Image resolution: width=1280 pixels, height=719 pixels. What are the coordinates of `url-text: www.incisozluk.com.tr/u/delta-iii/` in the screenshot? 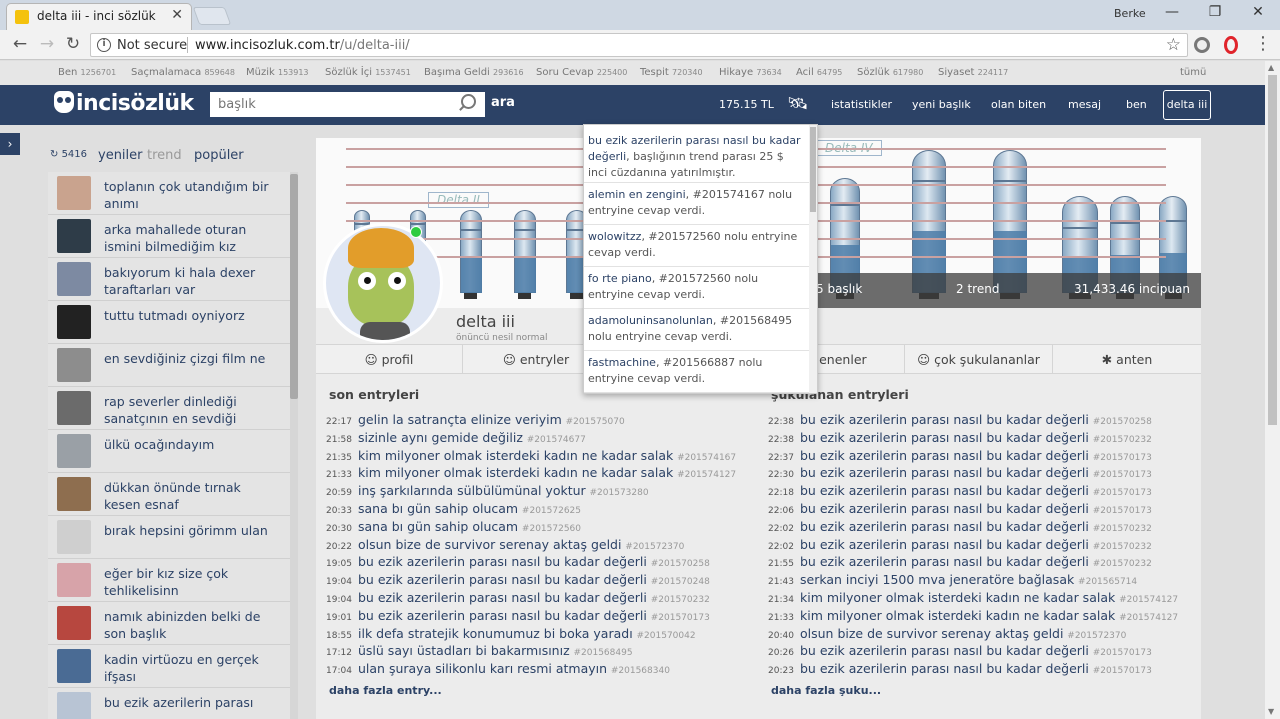 It's located at (302, 45).